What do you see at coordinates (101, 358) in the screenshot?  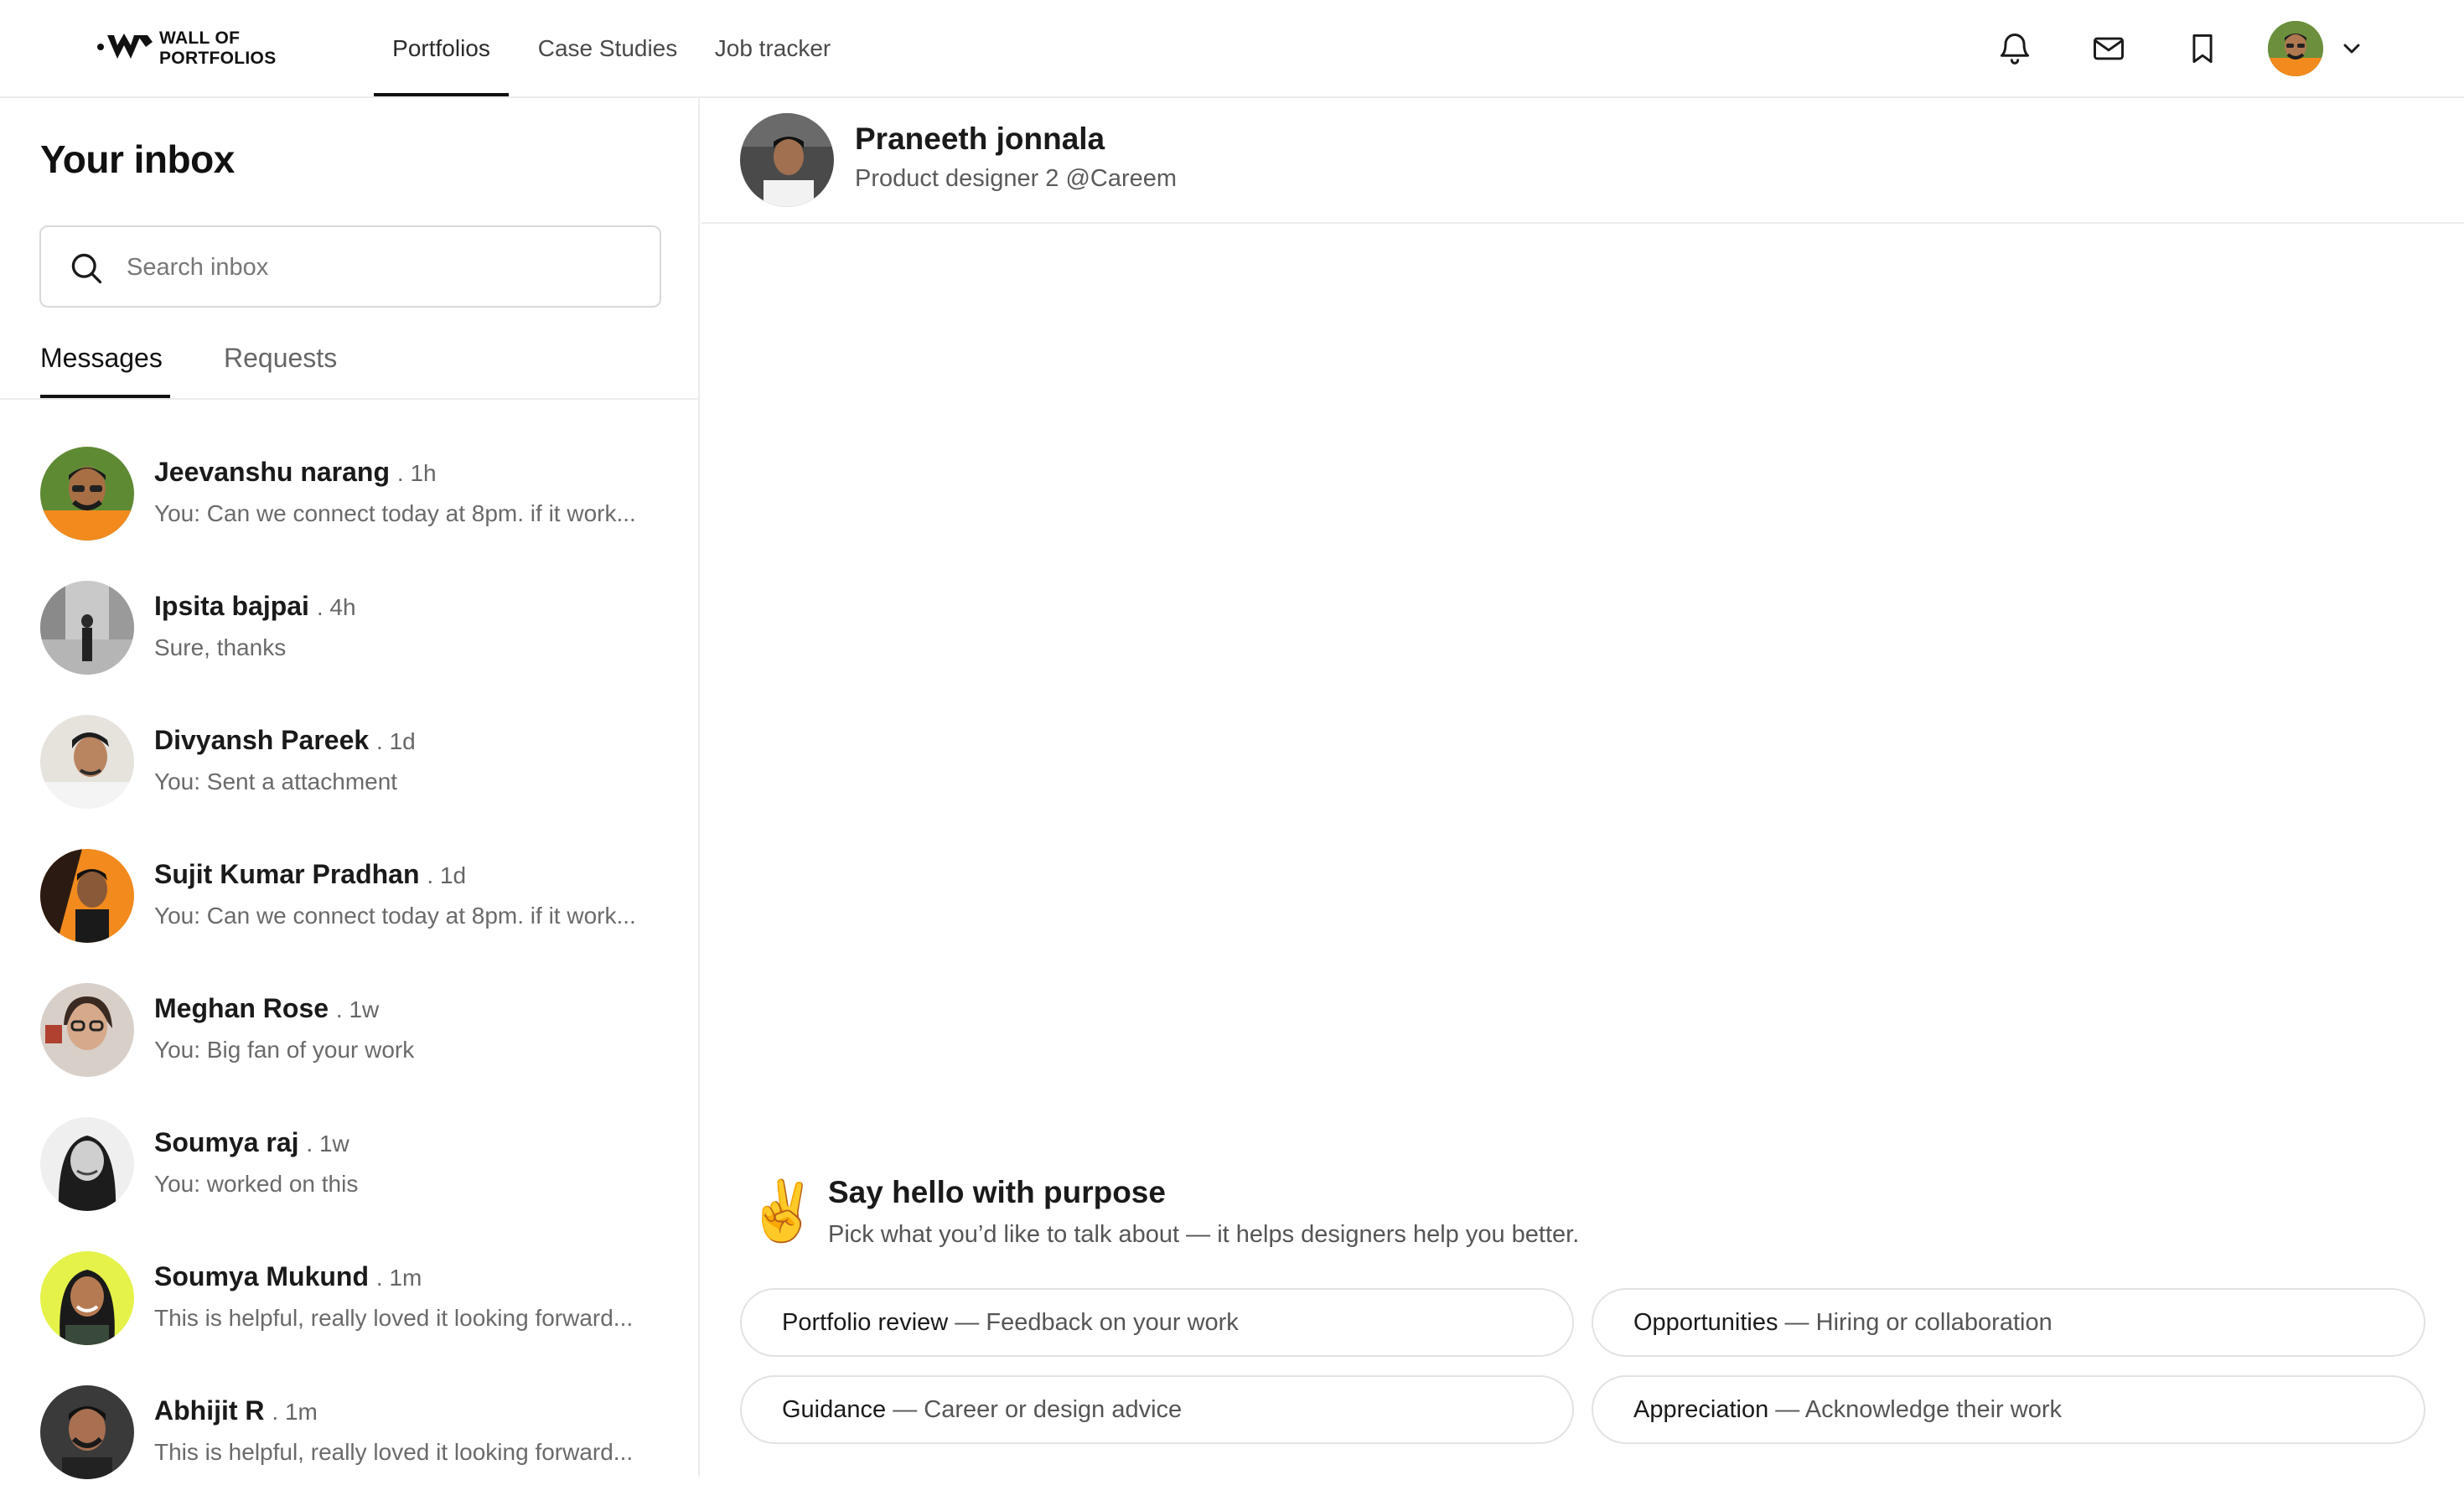 I see `tab-messages: Messages` at bounding box center [101, 358].